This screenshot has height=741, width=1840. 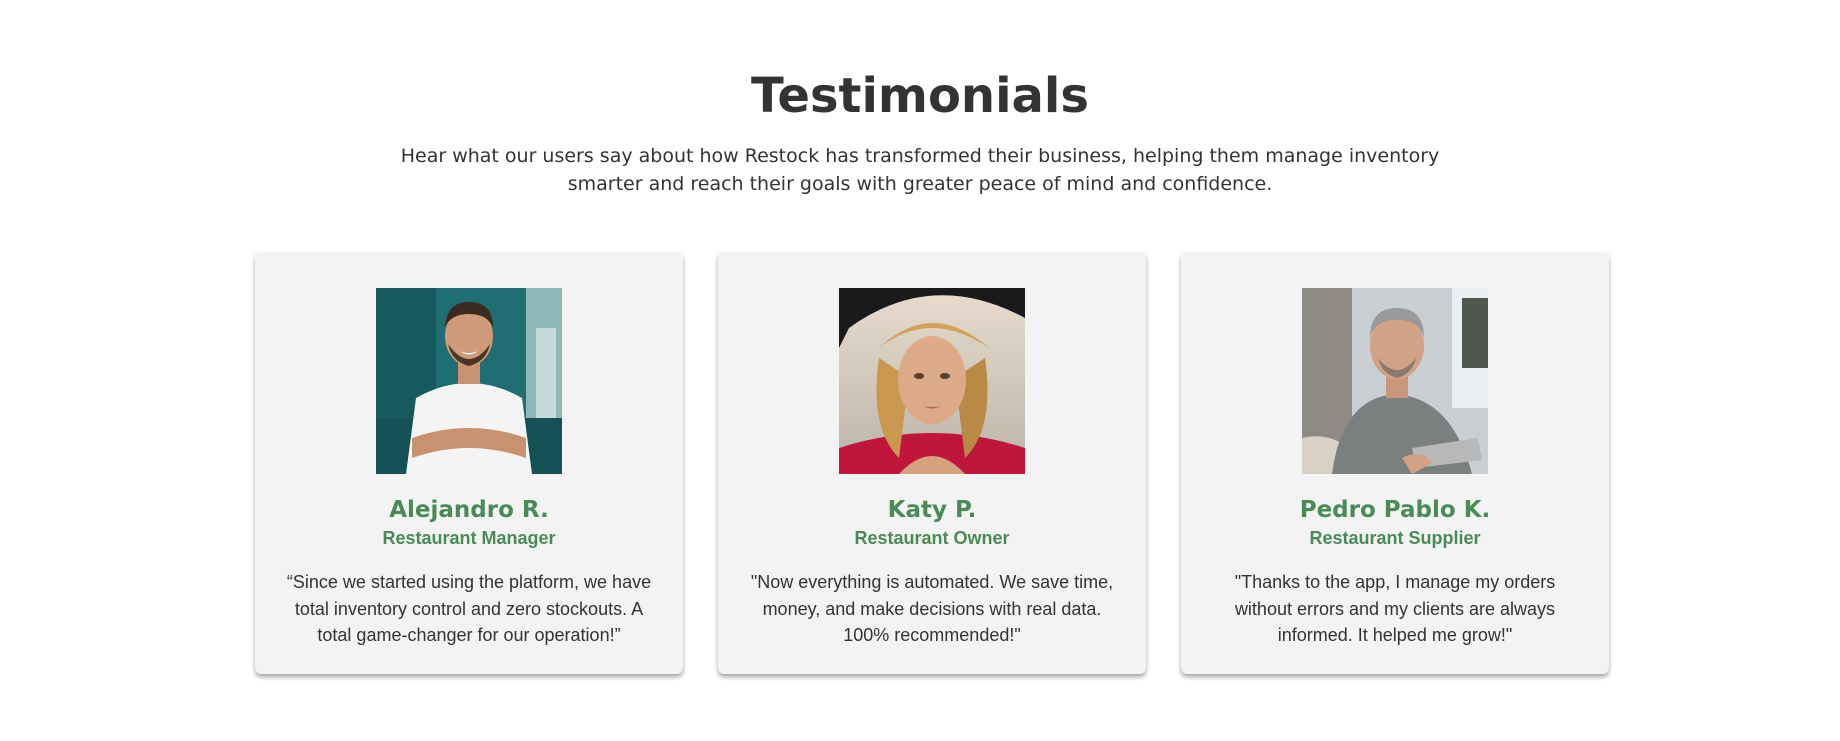 What do you see at coordinates (920, 96) in the screenshot?
I see `section-title: Testimonials` at bounding box center [920, 96].